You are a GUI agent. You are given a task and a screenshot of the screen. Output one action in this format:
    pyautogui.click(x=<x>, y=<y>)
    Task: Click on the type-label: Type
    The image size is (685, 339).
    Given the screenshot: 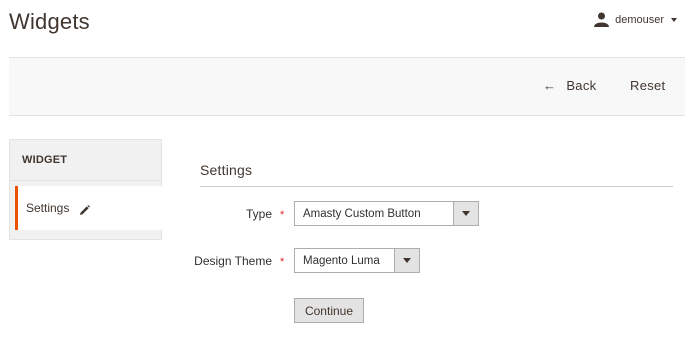 What is the action you would take?
    pyautogui.click(x=258, y=214)
    